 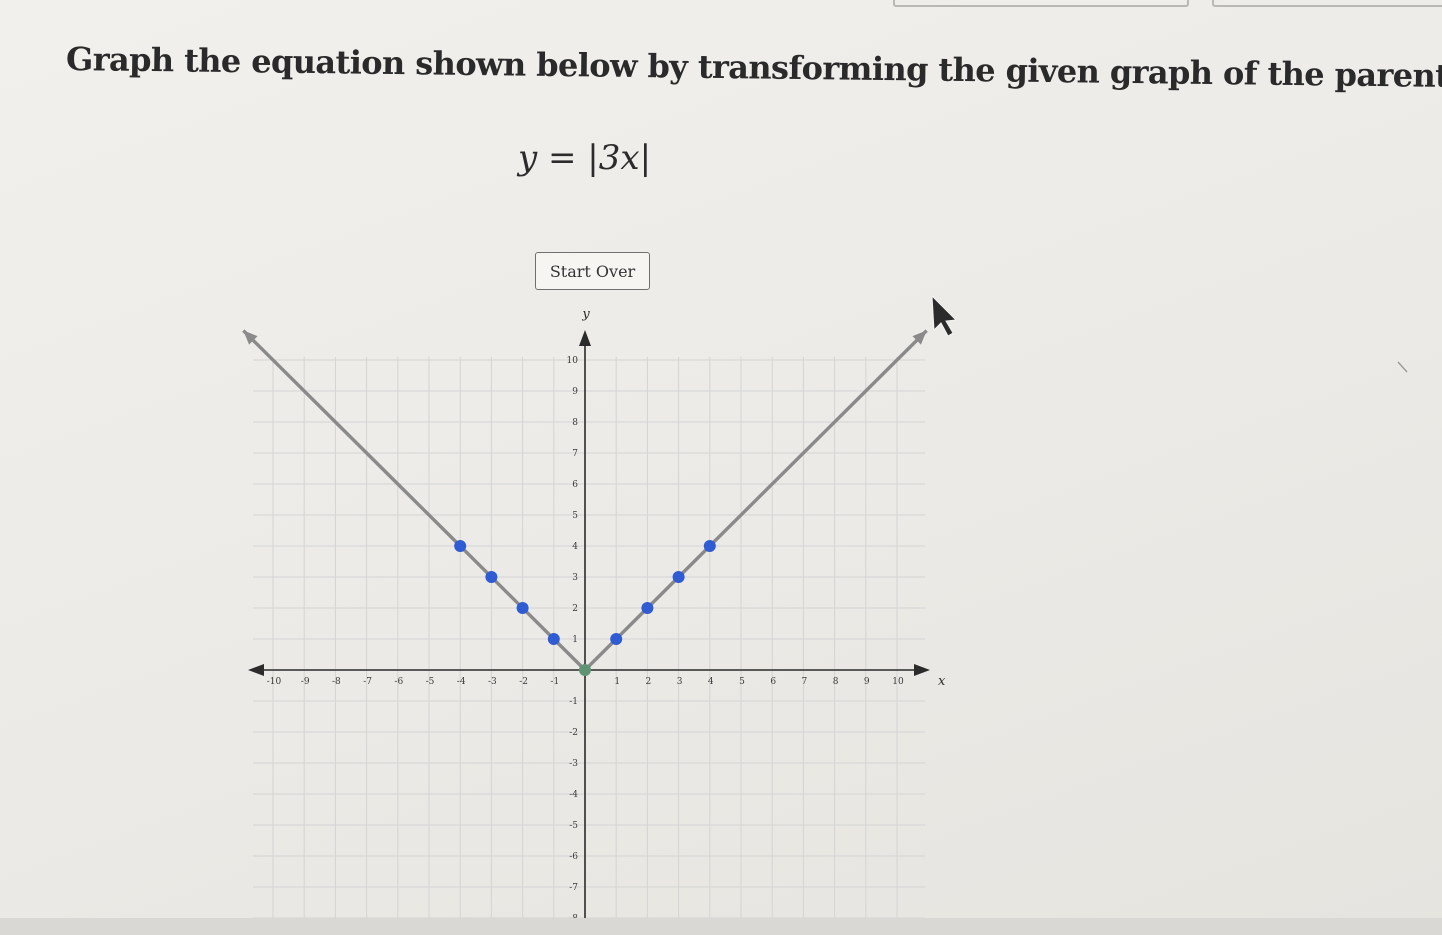 I want to click on y-tick-label: 1, so click(x=575, y=640).